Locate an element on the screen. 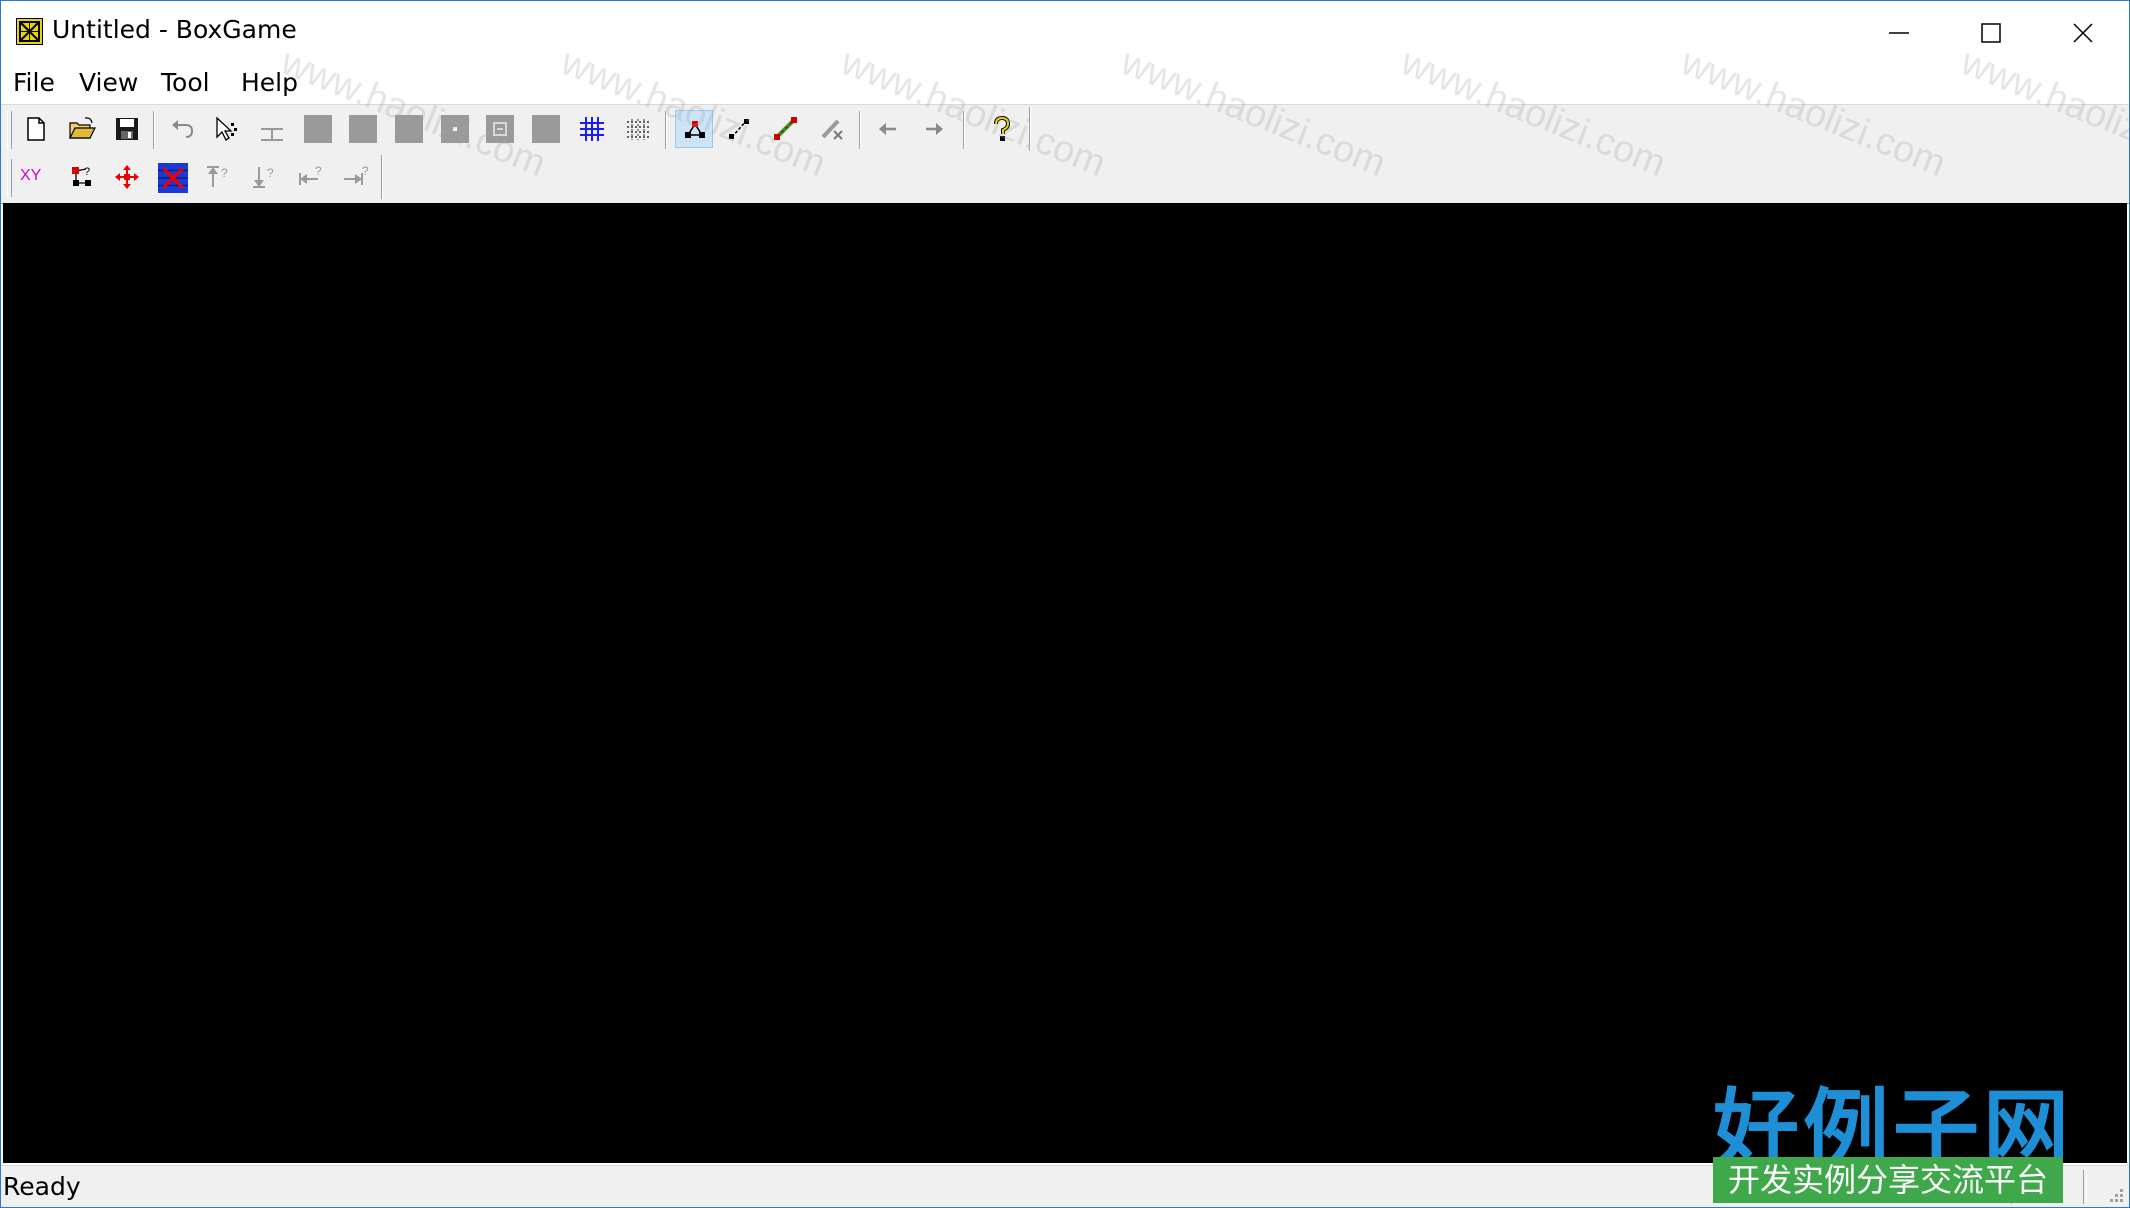 The height and width of the screenshot is (1208, 2130). close-icon is located at coordinates (2083, 33).